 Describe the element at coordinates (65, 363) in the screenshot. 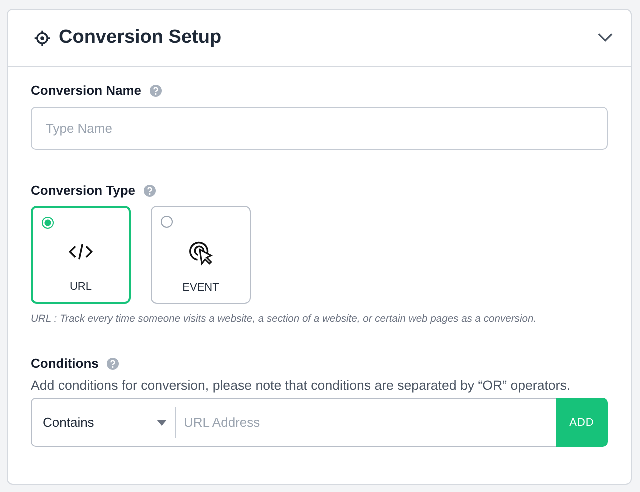

I see `field-label: Conditions` at that location.